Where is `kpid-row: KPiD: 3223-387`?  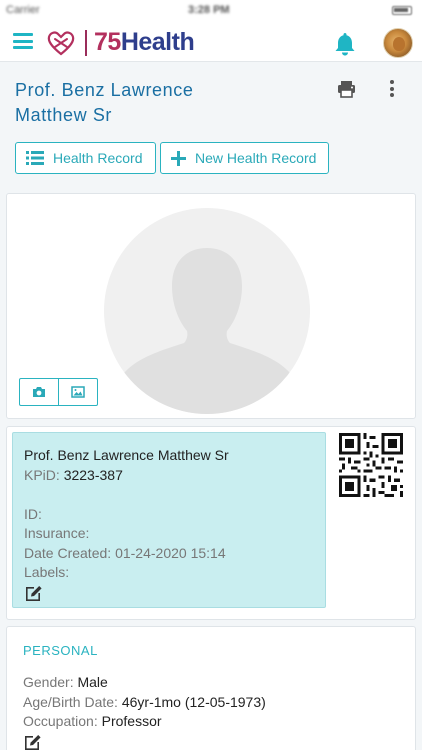
kpid-row: KPiD: 3223-387 is located at coordinates (73, 474).